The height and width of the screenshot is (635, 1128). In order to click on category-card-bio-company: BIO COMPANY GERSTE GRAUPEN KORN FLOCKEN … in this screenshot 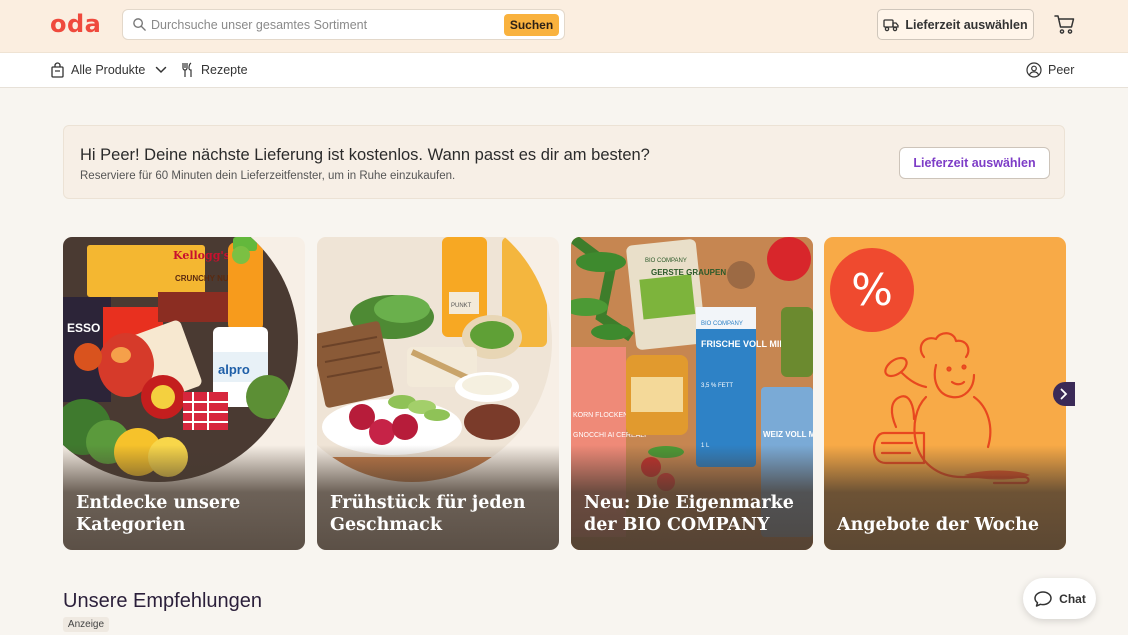, I will do `click(692, 393)`.